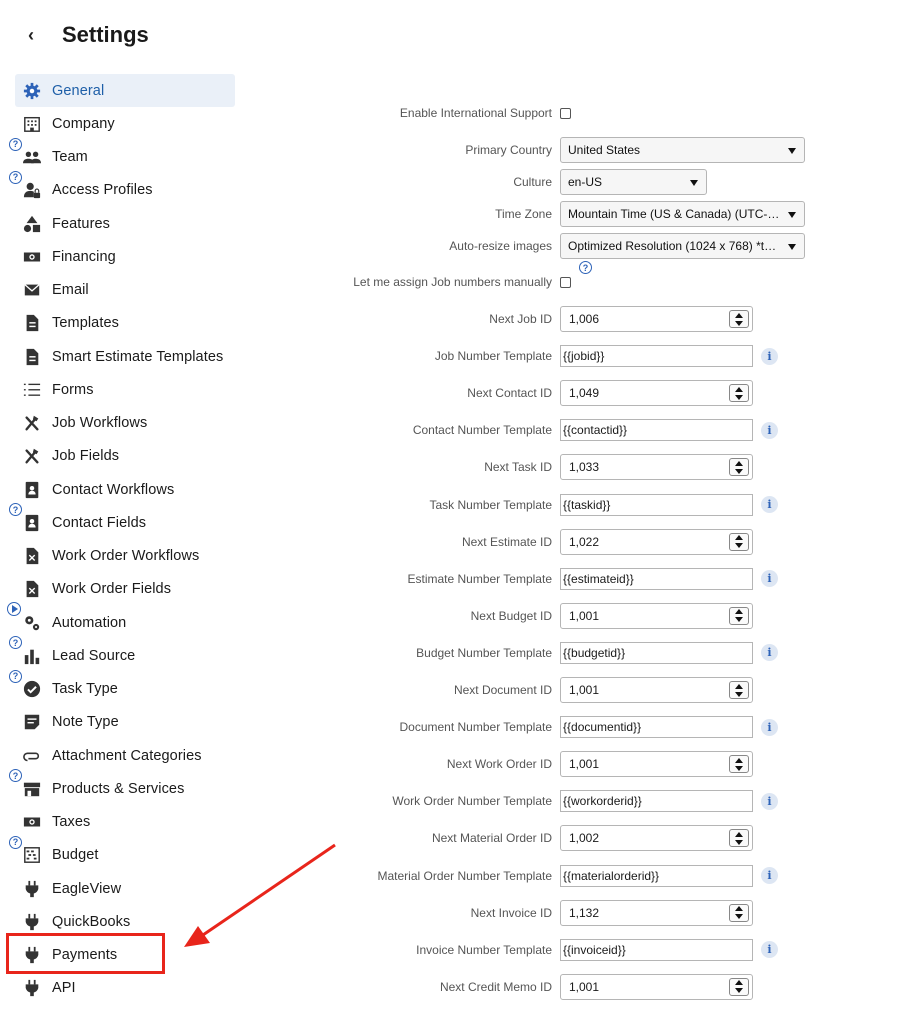  What do you see at coordinates (656, 838) in the screenshot?
I see `next-material-order-id-input: 1,002` at bounding box center [656, 838].